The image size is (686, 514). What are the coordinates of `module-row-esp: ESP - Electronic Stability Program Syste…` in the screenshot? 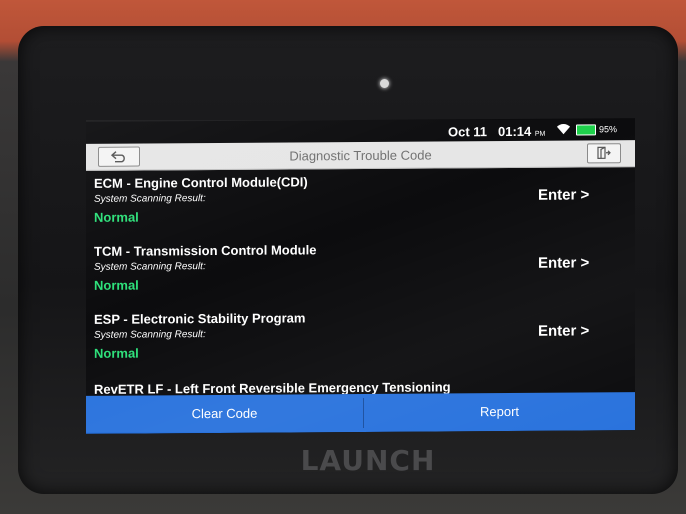 It's located at (360, 338).